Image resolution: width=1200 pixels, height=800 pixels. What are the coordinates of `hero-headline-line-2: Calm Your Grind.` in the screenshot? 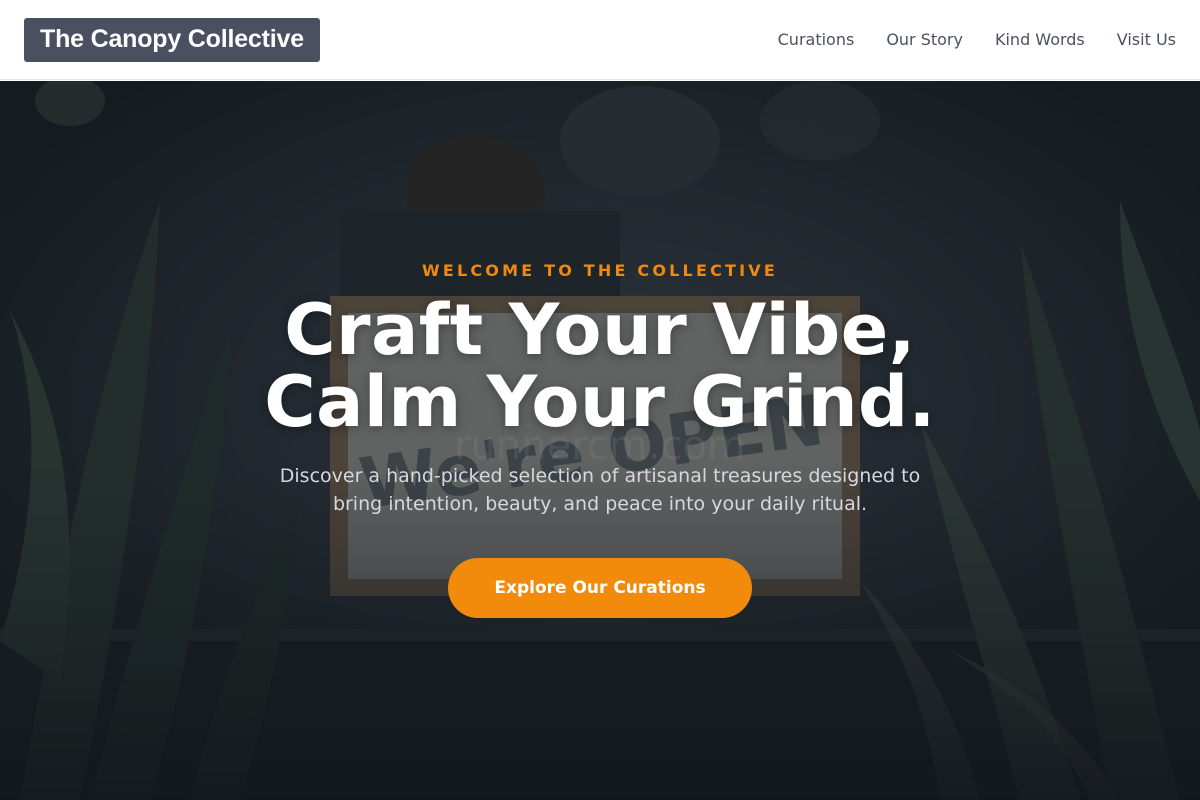 It's located at (600, 402).